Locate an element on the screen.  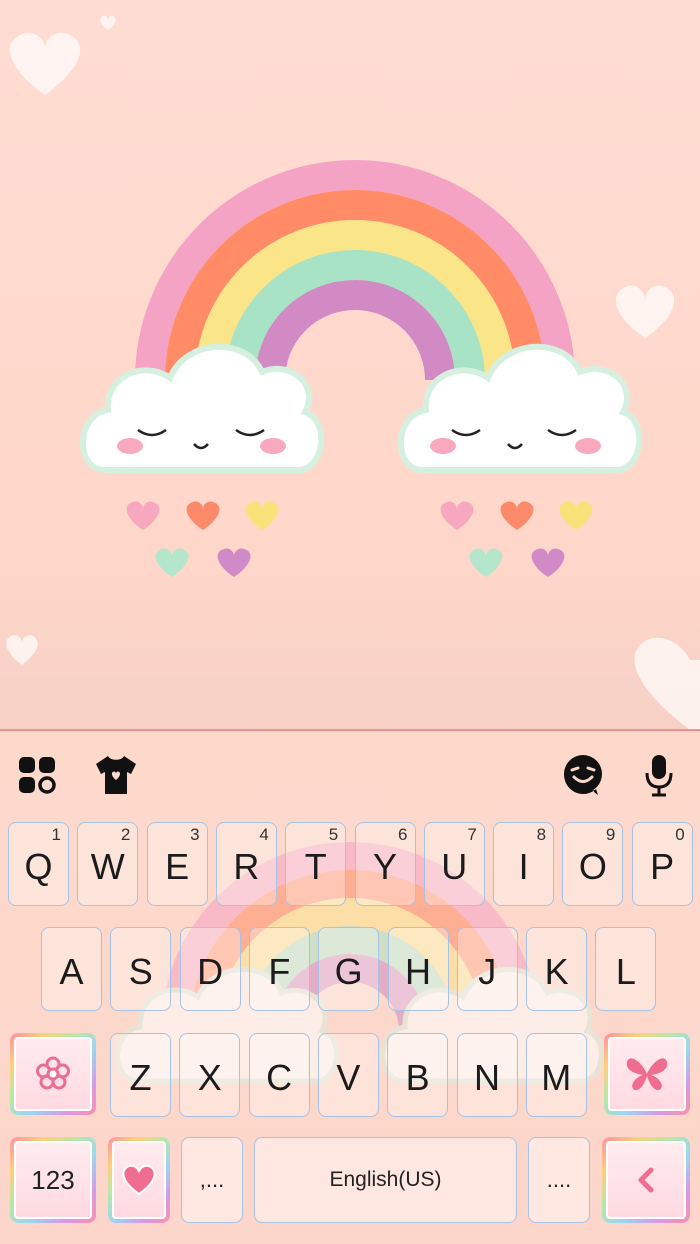
key-label: O is located at coordinates (592, 866).